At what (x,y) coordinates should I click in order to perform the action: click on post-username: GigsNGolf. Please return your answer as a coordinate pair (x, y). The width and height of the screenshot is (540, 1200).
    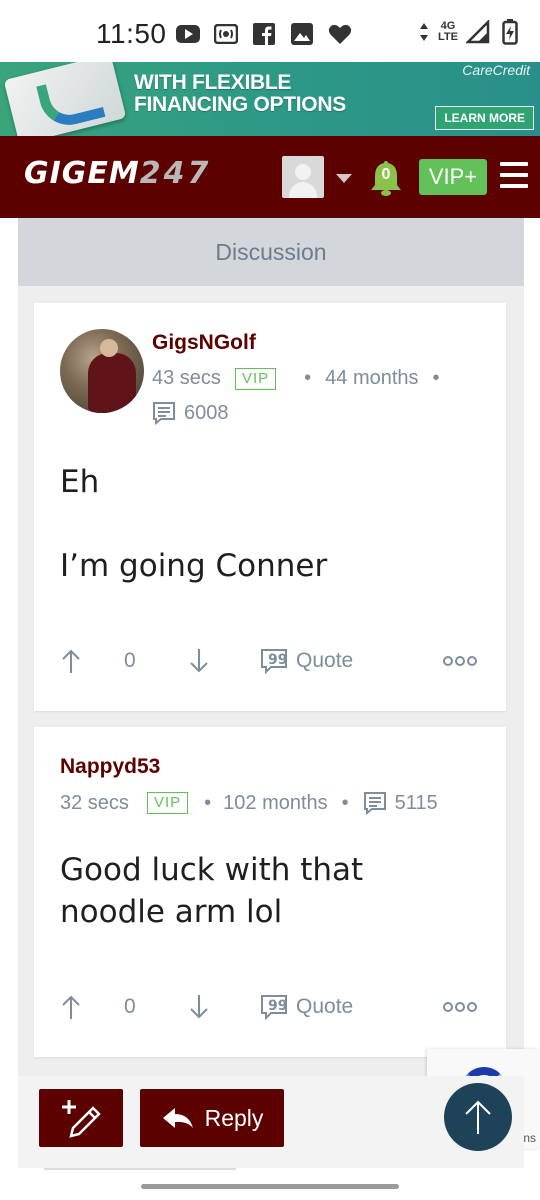
    Looking at the image, I should click on (204, 343).